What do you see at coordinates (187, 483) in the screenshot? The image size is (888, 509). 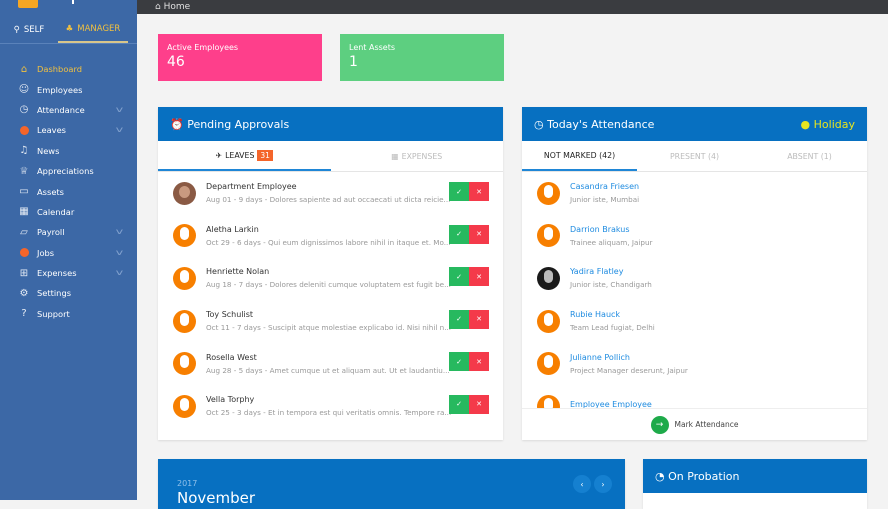 I see `calendar-year: 2017` at bounding box center [187, 483].